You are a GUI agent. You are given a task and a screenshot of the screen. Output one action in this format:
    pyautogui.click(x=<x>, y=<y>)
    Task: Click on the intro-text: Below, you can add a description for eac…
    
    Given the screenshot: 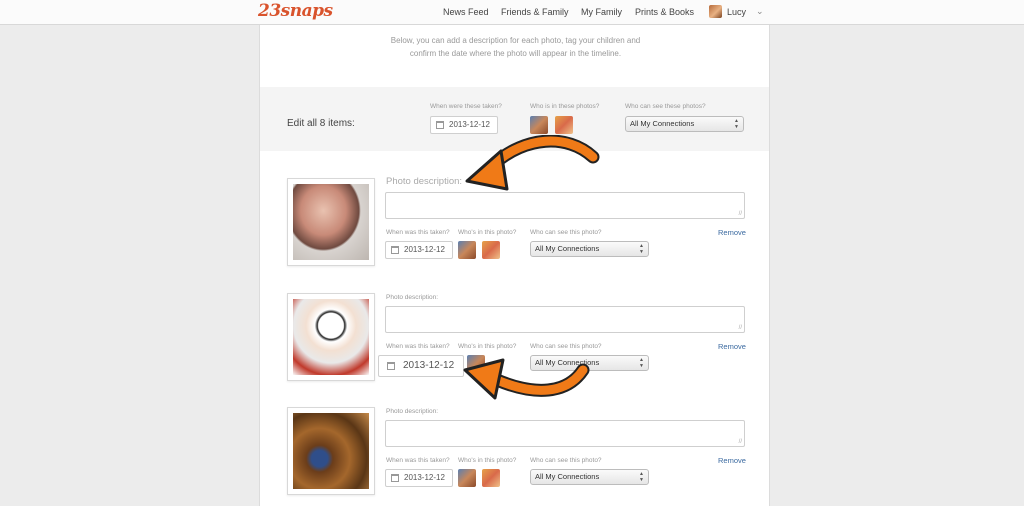 What is the action you would take?
    pyautogui.click(x=514, y=47)
    